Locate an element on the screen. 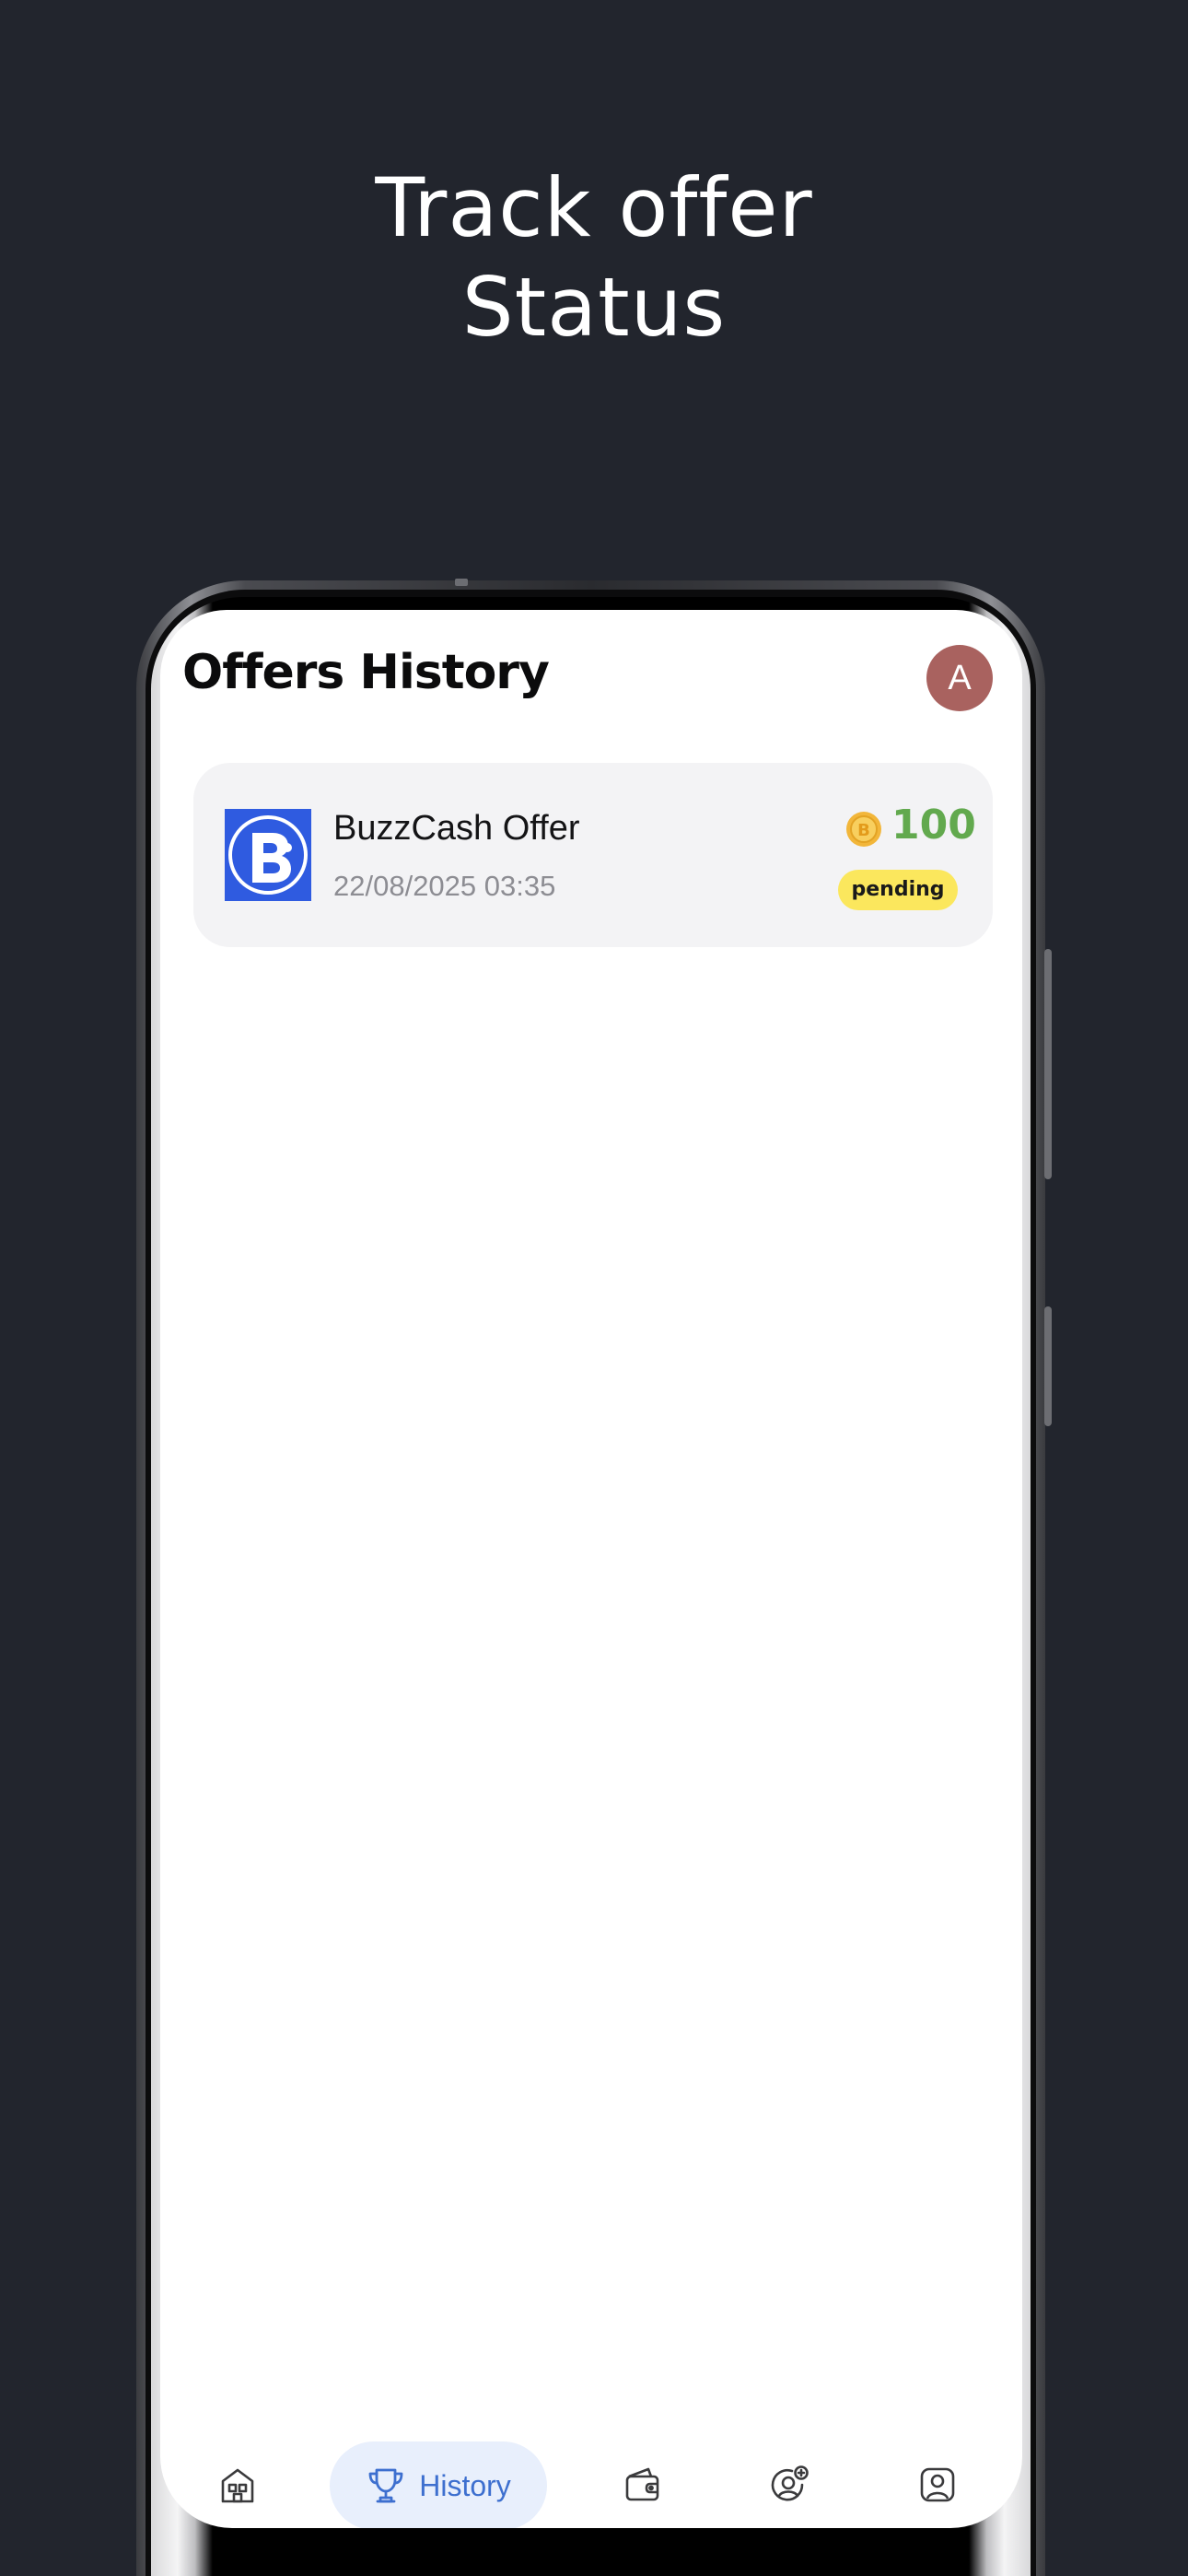  nav-history-label: History is located at coordinates (465, 2485).